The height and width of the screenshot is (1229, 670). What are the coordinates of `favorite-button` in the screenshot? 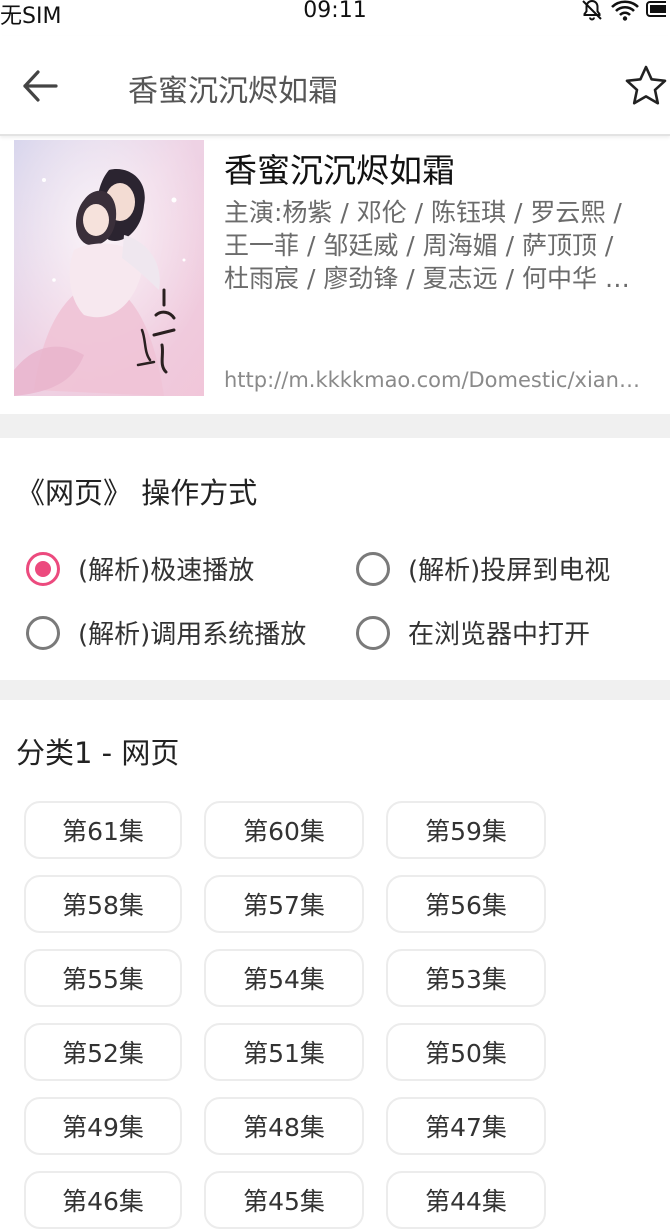 It's located at (646, 86).